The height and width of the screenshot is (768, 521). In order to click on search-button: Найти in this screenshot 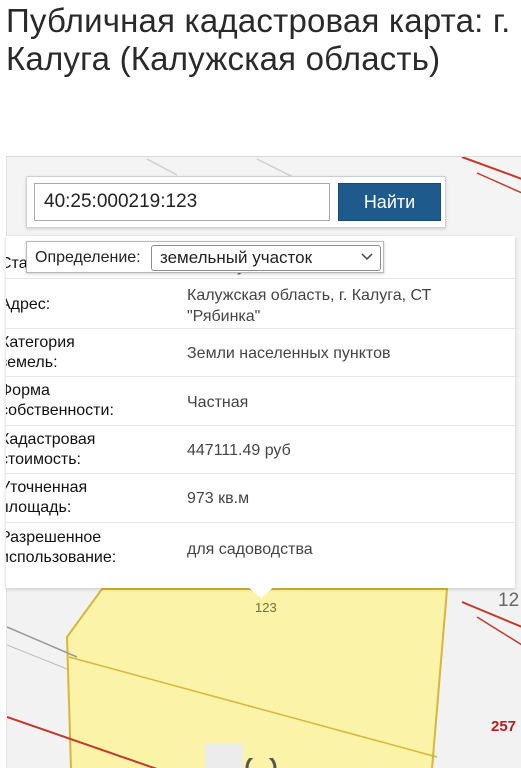, I will do `click(389, 202)`.